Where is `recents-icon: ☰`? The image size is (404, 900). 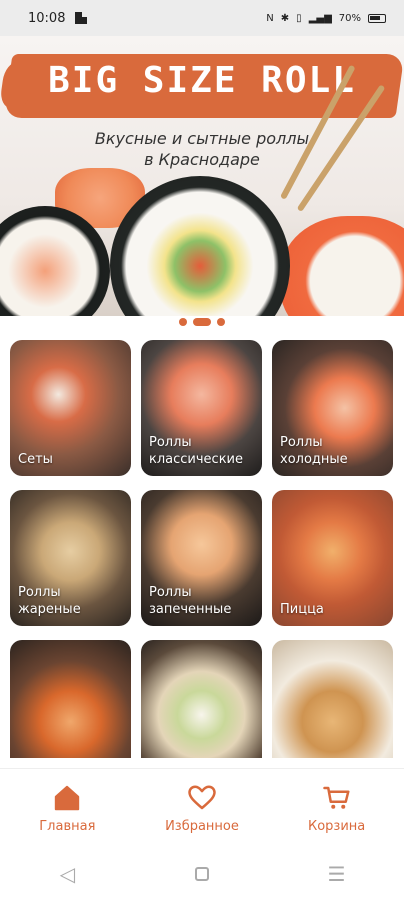 recents-icon: ☰ is located at coordinates (337, 874).